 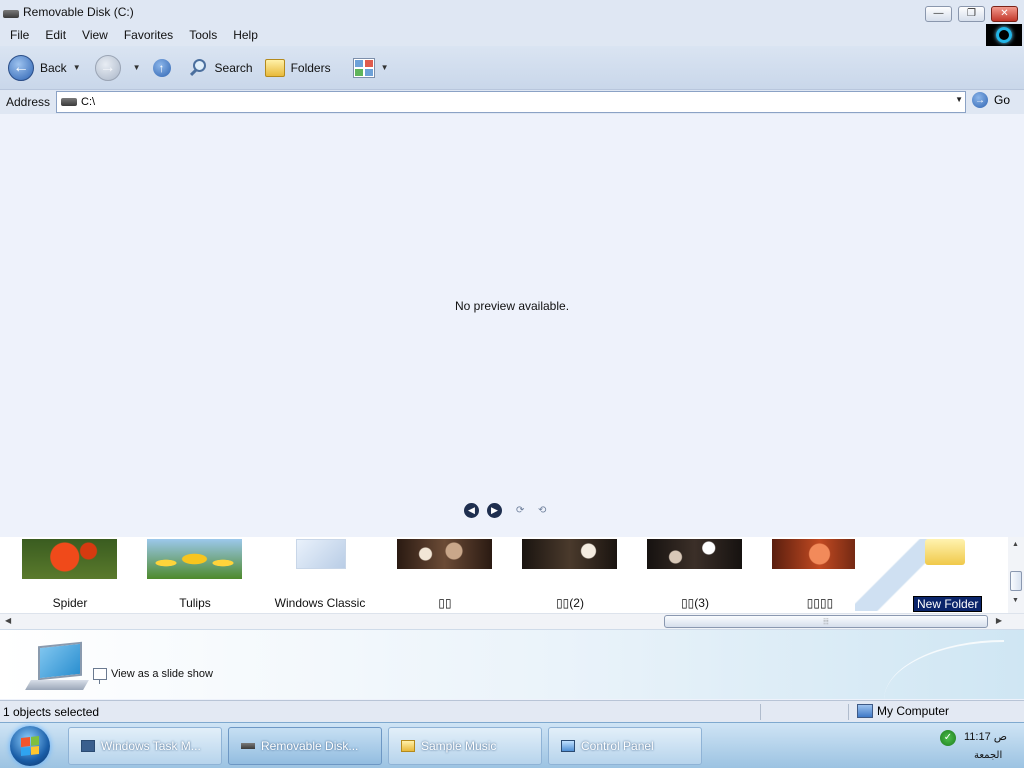 I want to click on address-bar: Address C:\ ▼ → Go, so click(x=512, y=102).